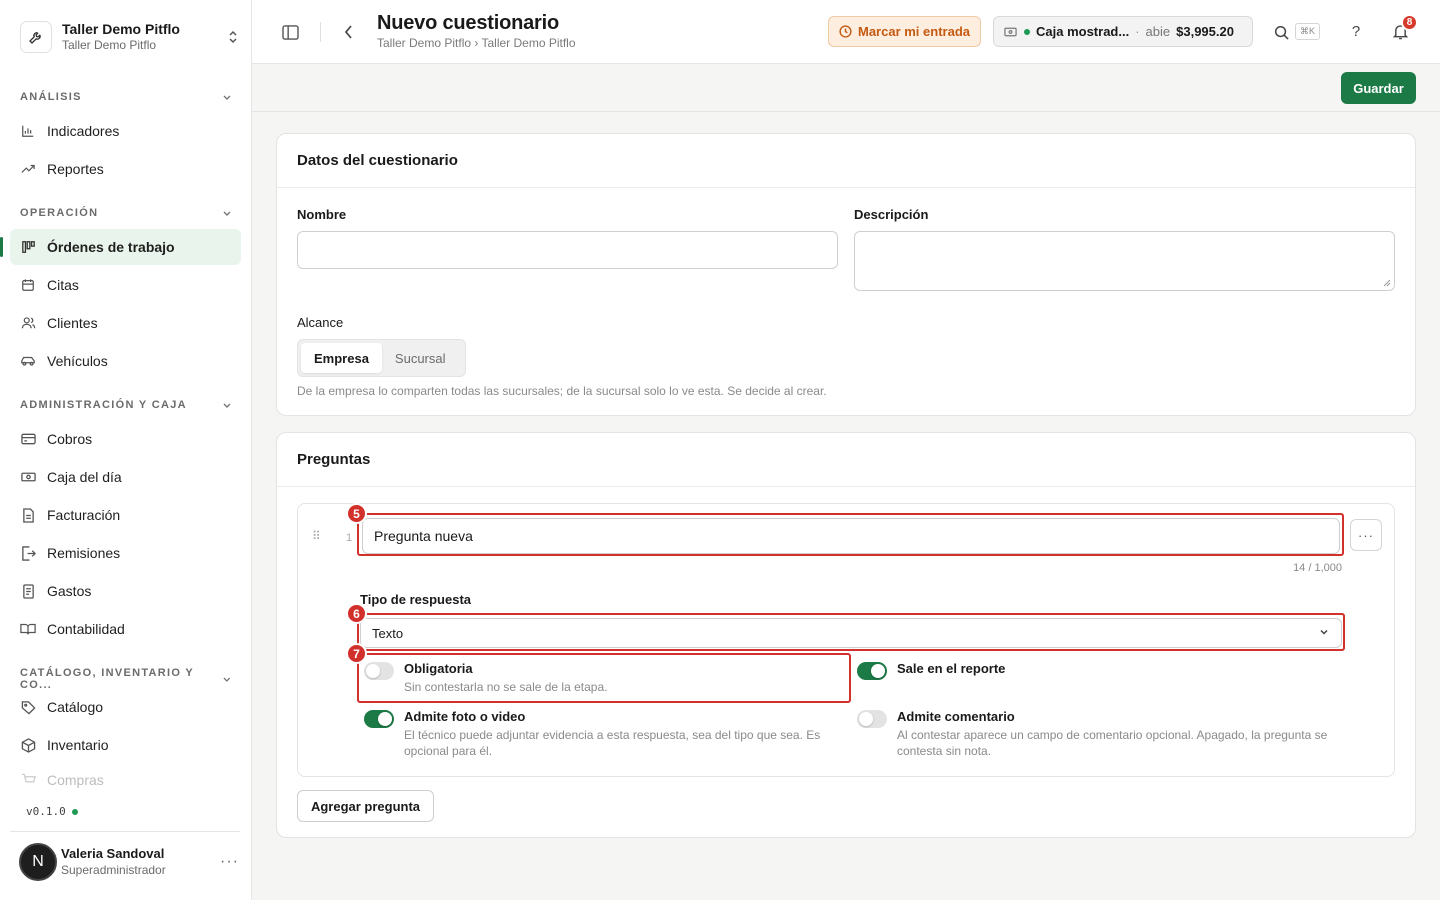 The height and width of the screenshot is (900, 1440). What do you see at coordinates (1317, 568) in the screenshot?
I see `char-counter: 14 / 1,000` at bounding box center [1317, 568].